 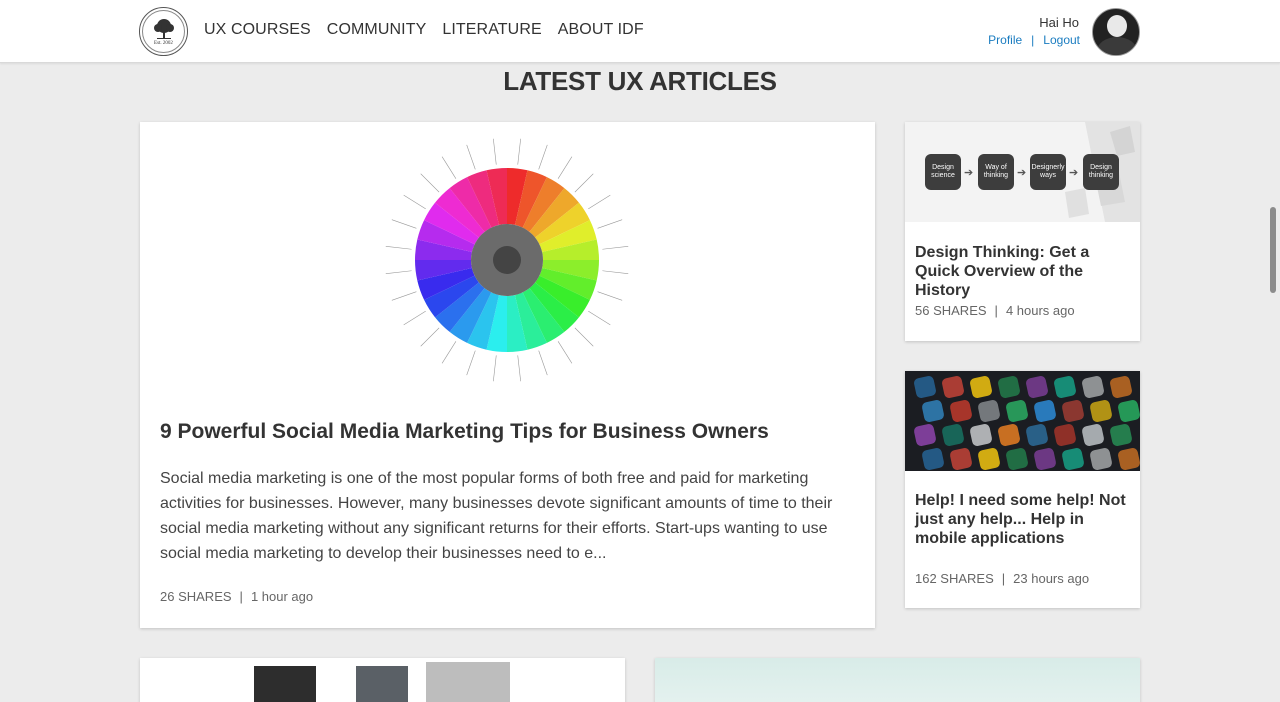 I want to click on side-article-meta: 56 SHARES | 4 hours ago, so click(x=995, y=310).